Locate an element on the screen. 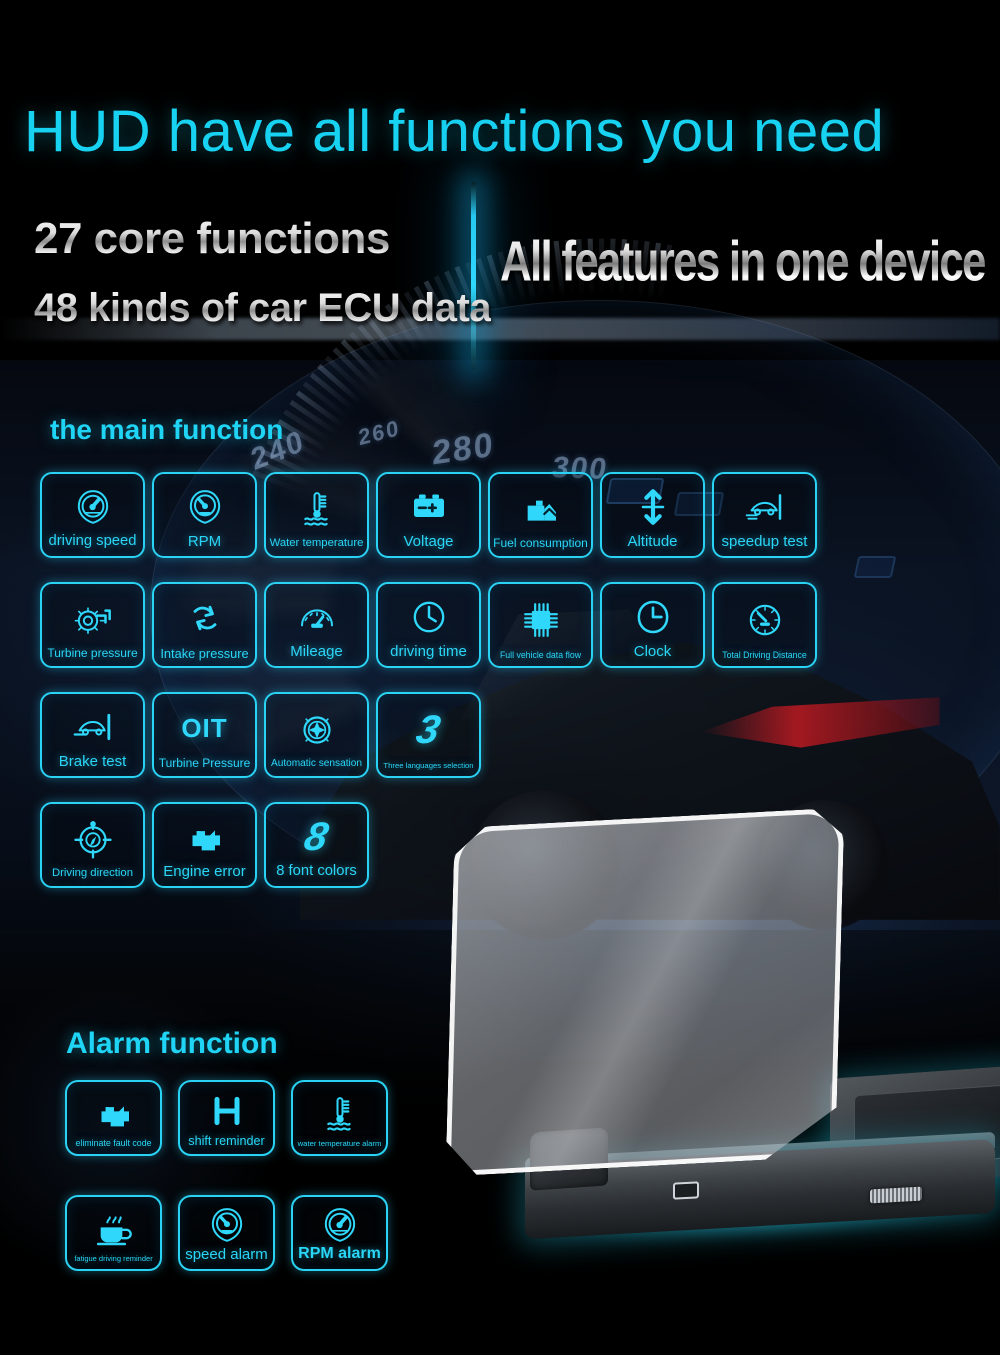 This screenshot has width=1000, height=1355. function-tile-label: Engine error is located at coordinates (204, 872).